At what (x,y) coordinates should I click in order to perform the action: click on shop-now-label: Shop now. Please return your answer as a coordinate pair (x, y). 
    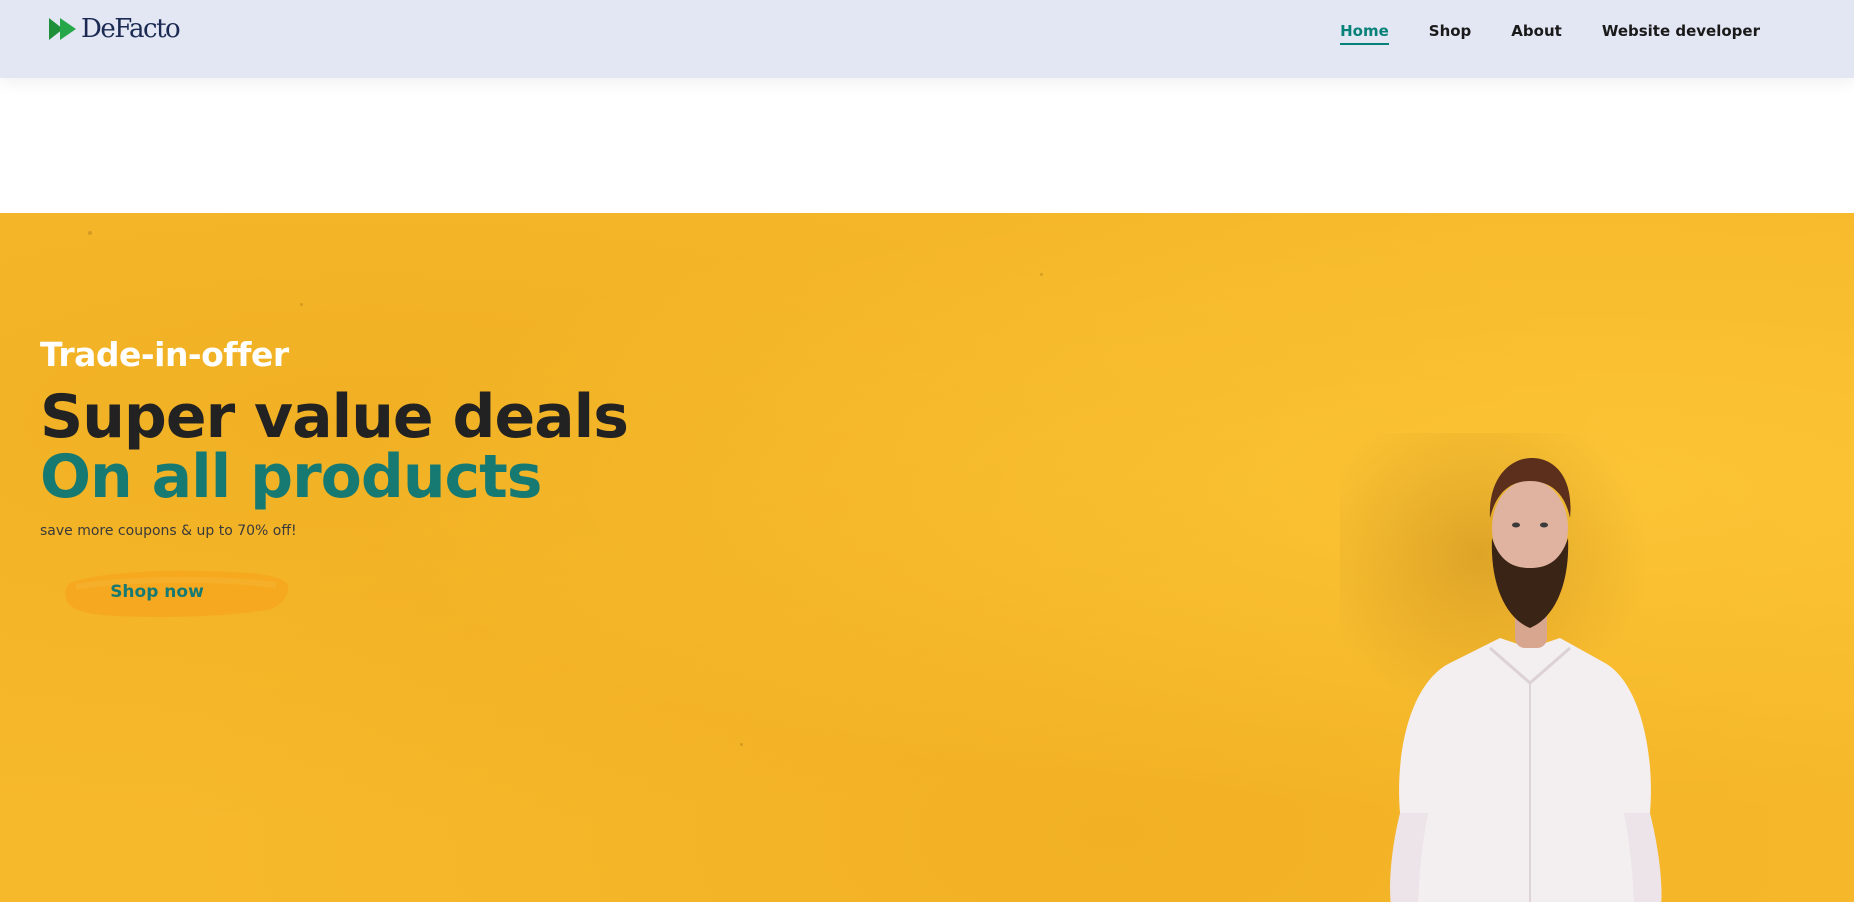
    Looking at the image, I should click on (157, 592).